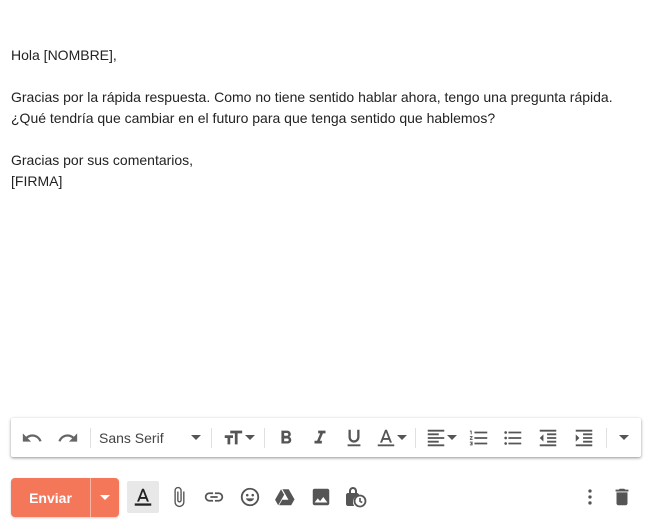 The image size is (652, 532). What do you see at coordinates (441, 437) in the screenshot?
I see `align-icon` at bounding box center [441, 437].